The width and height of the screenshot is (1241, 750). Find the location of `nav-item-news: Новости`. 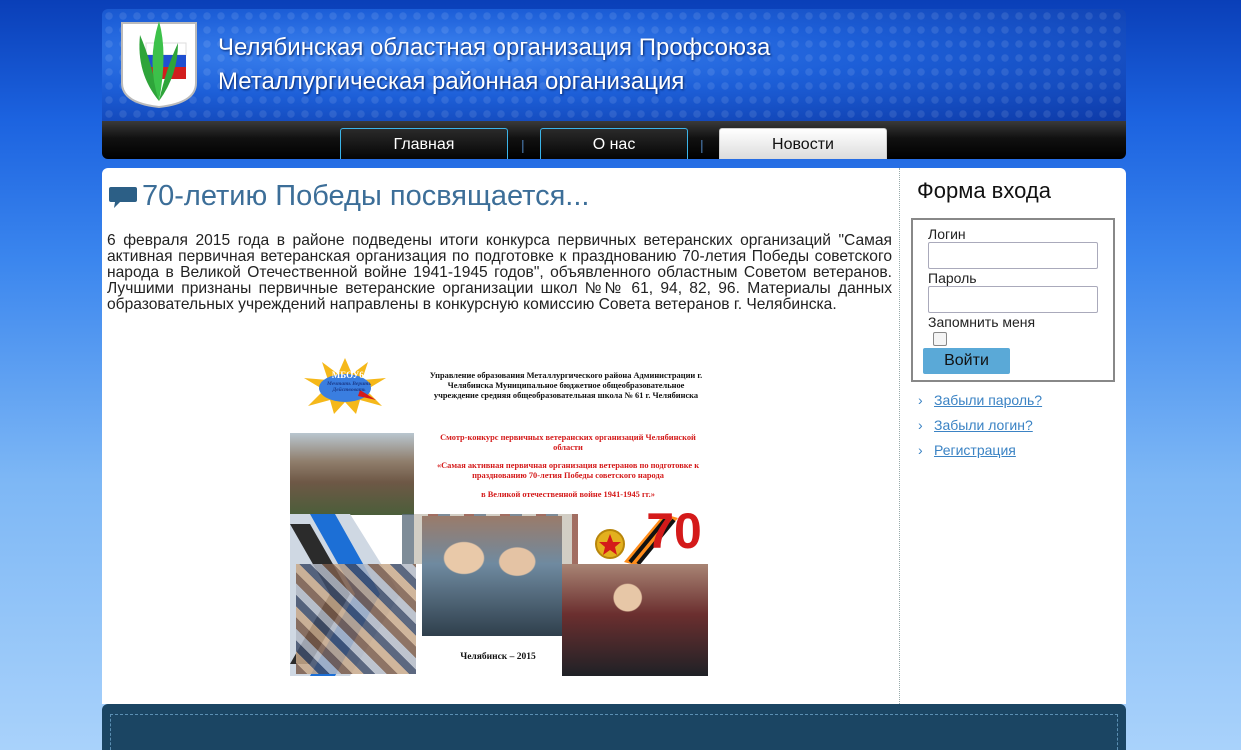

nav-item-news: Новости is located at coordinates (803, 143).